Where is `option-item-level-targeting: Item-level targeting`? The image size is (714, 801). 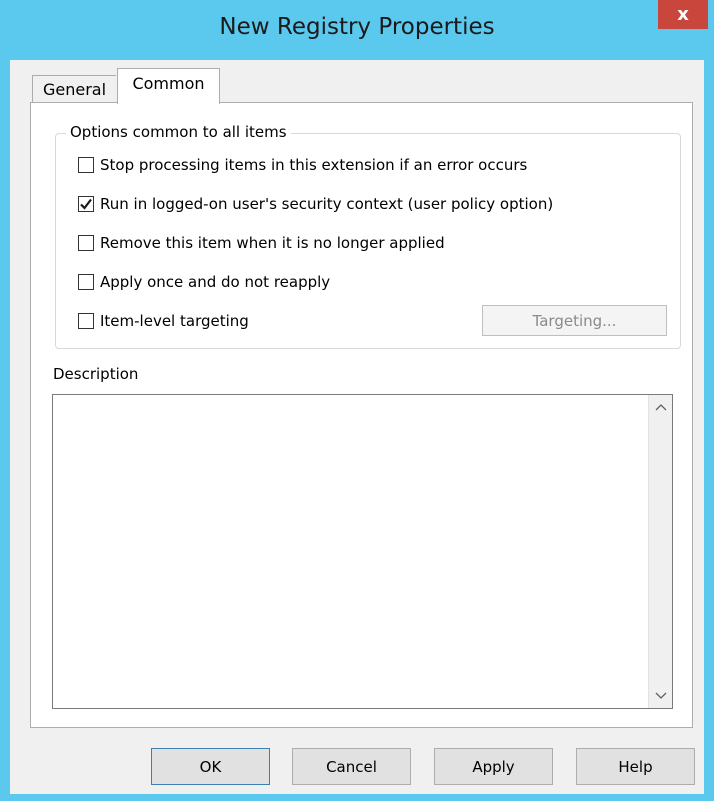
option-item-level-targeting: Item-level targeting is located at coordinates (163, 321).